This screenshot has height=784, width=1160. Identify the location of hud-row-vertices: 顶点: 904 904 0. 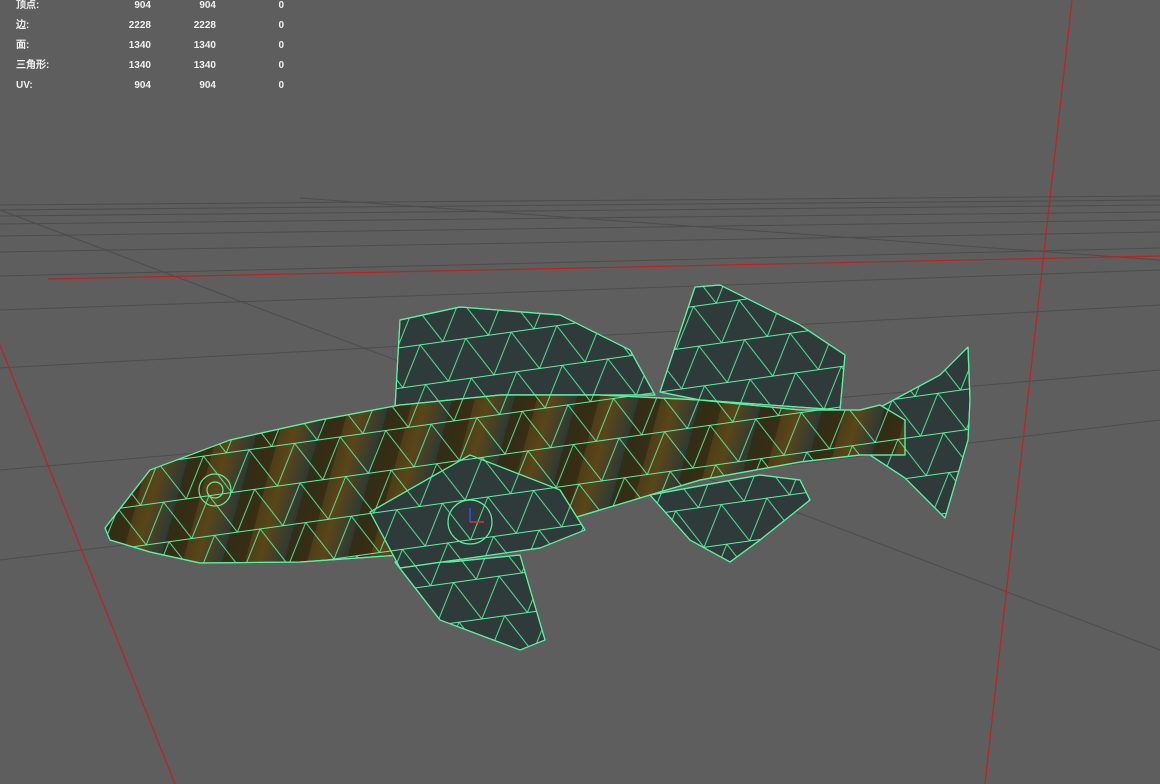
(150, 10).